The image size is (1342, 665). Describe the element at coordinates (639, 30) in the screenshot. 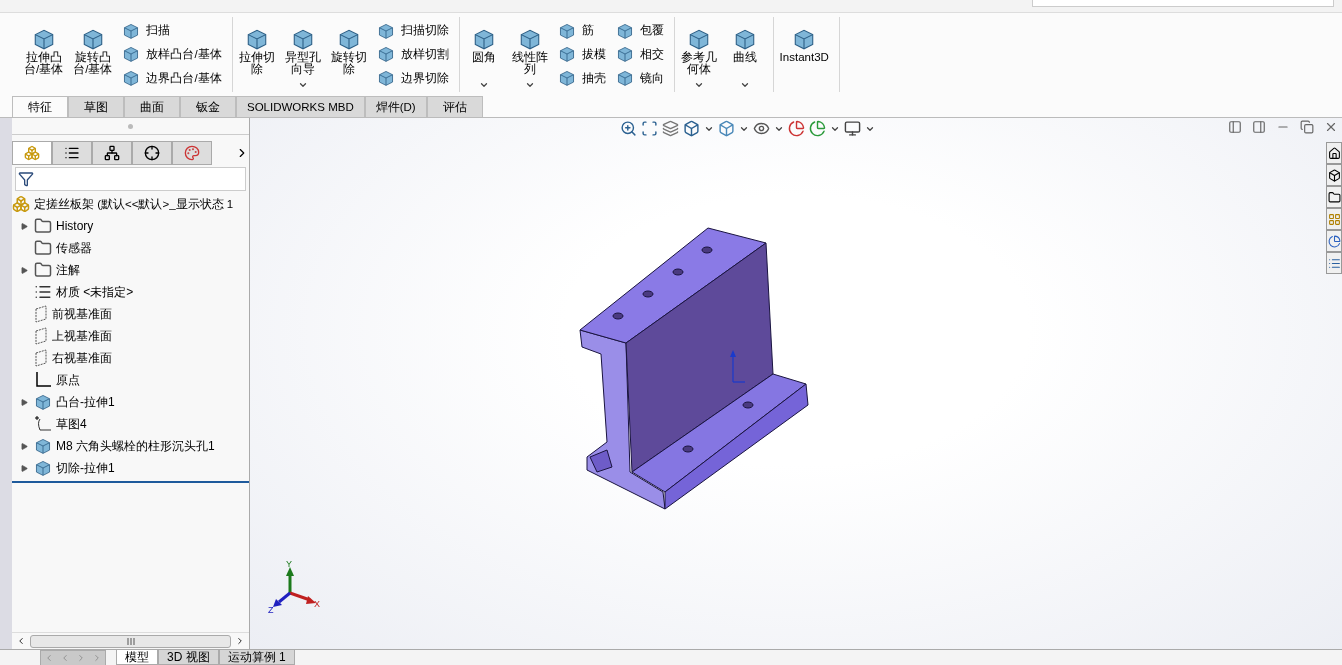

I see `command-button: 包覆` at that location.